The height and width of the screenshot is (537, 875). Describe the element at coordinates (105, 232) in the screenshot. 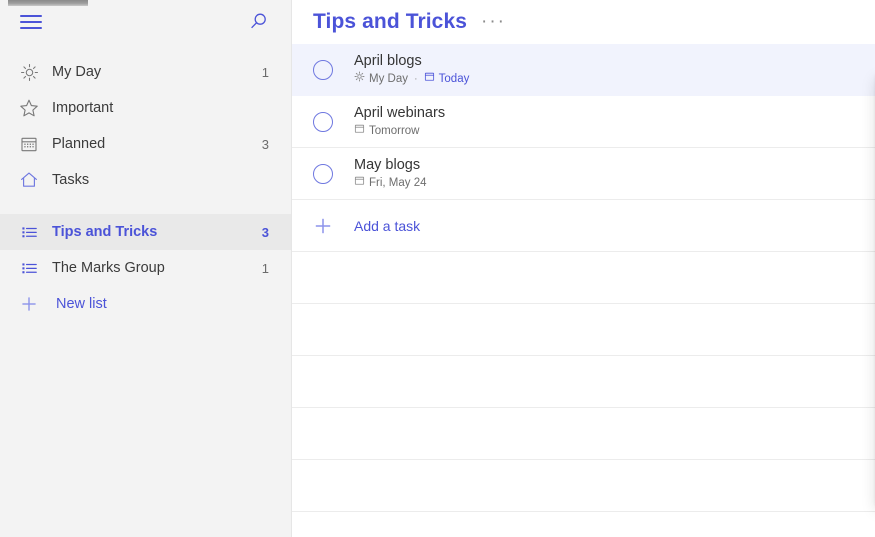

I see `sidebar-item-label: Tips and Tricks` at that location.